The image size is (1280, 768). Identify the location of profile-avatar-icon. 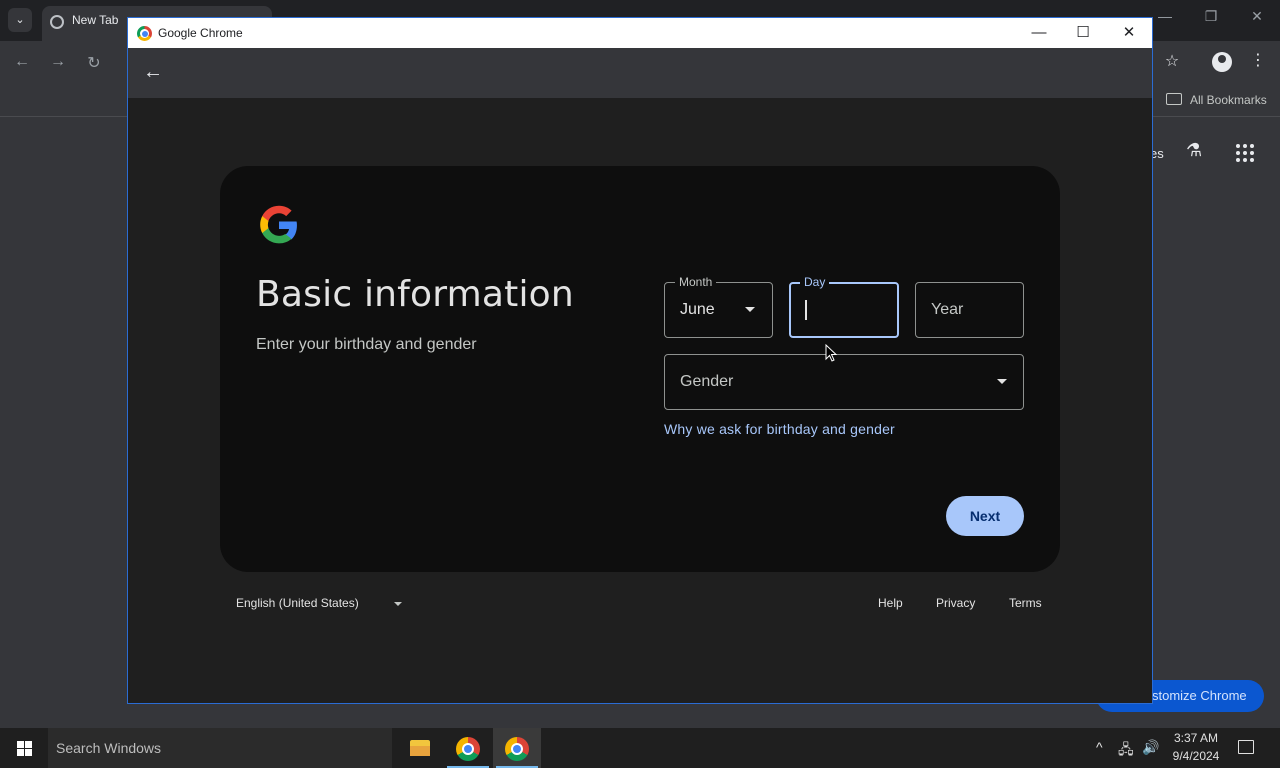
(1222, 62).